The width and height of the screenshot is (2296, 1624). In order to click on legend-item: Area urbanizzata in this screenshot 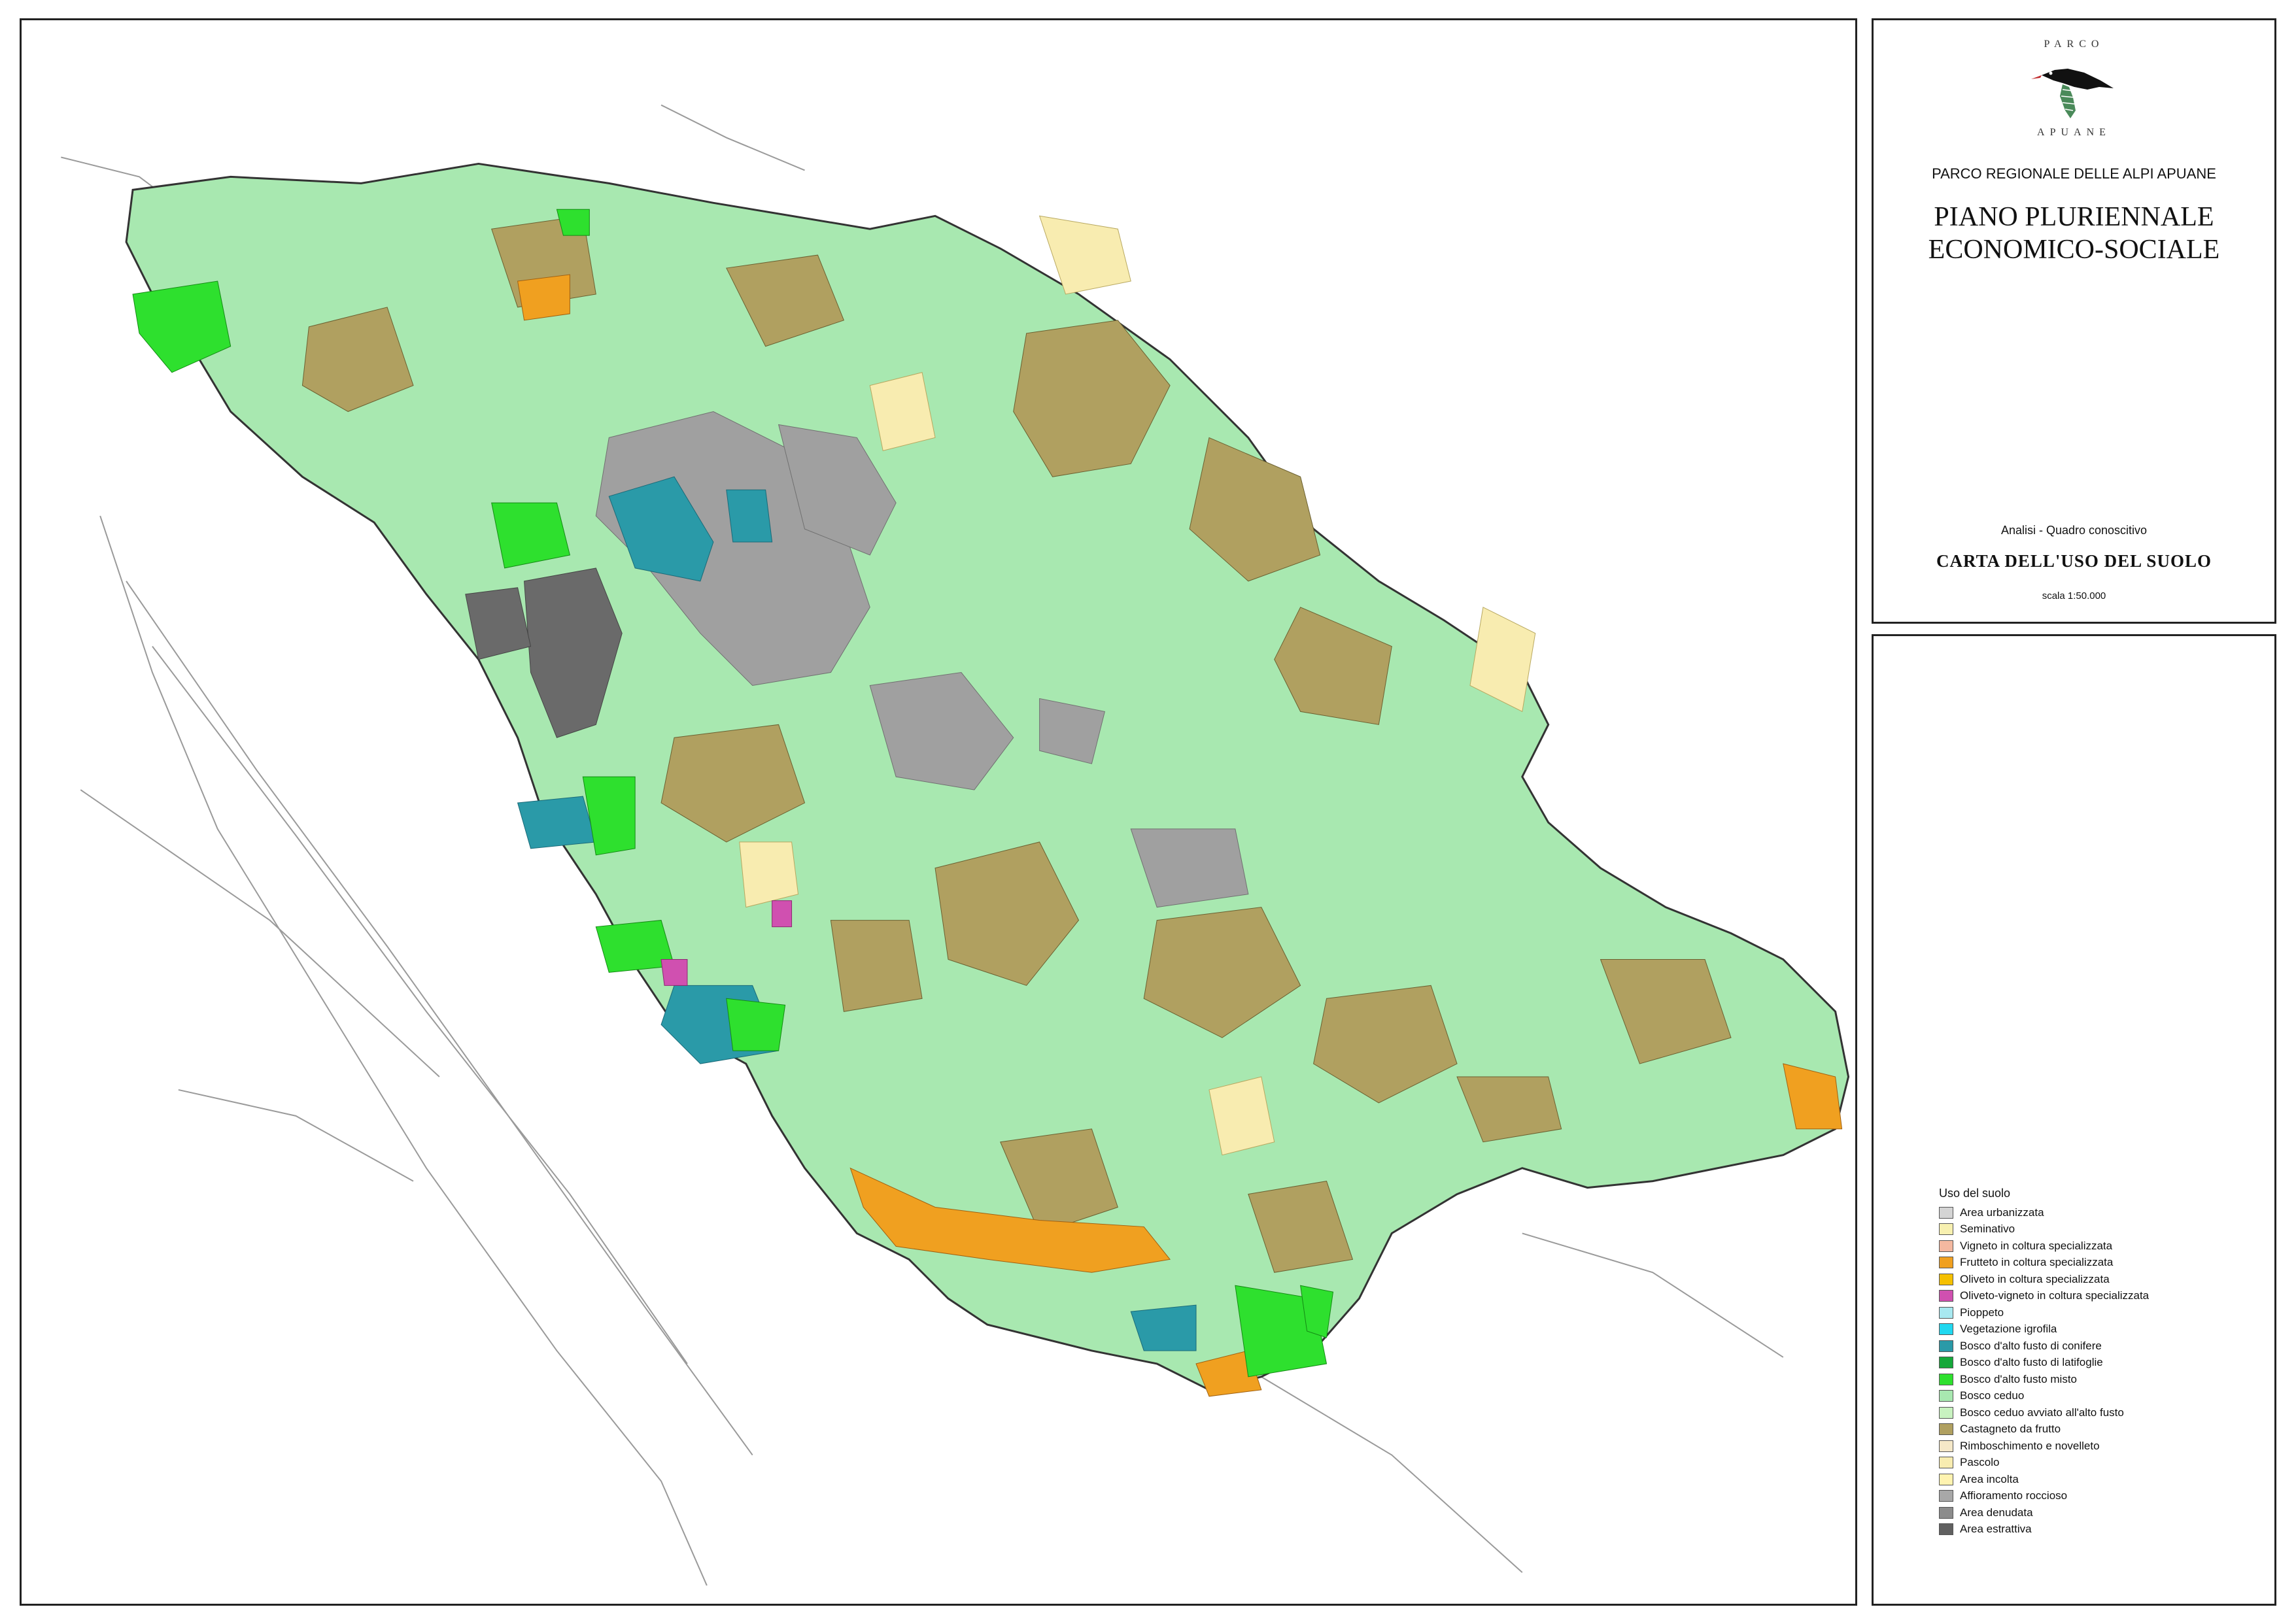, I will do `click(2044, 1212)`.